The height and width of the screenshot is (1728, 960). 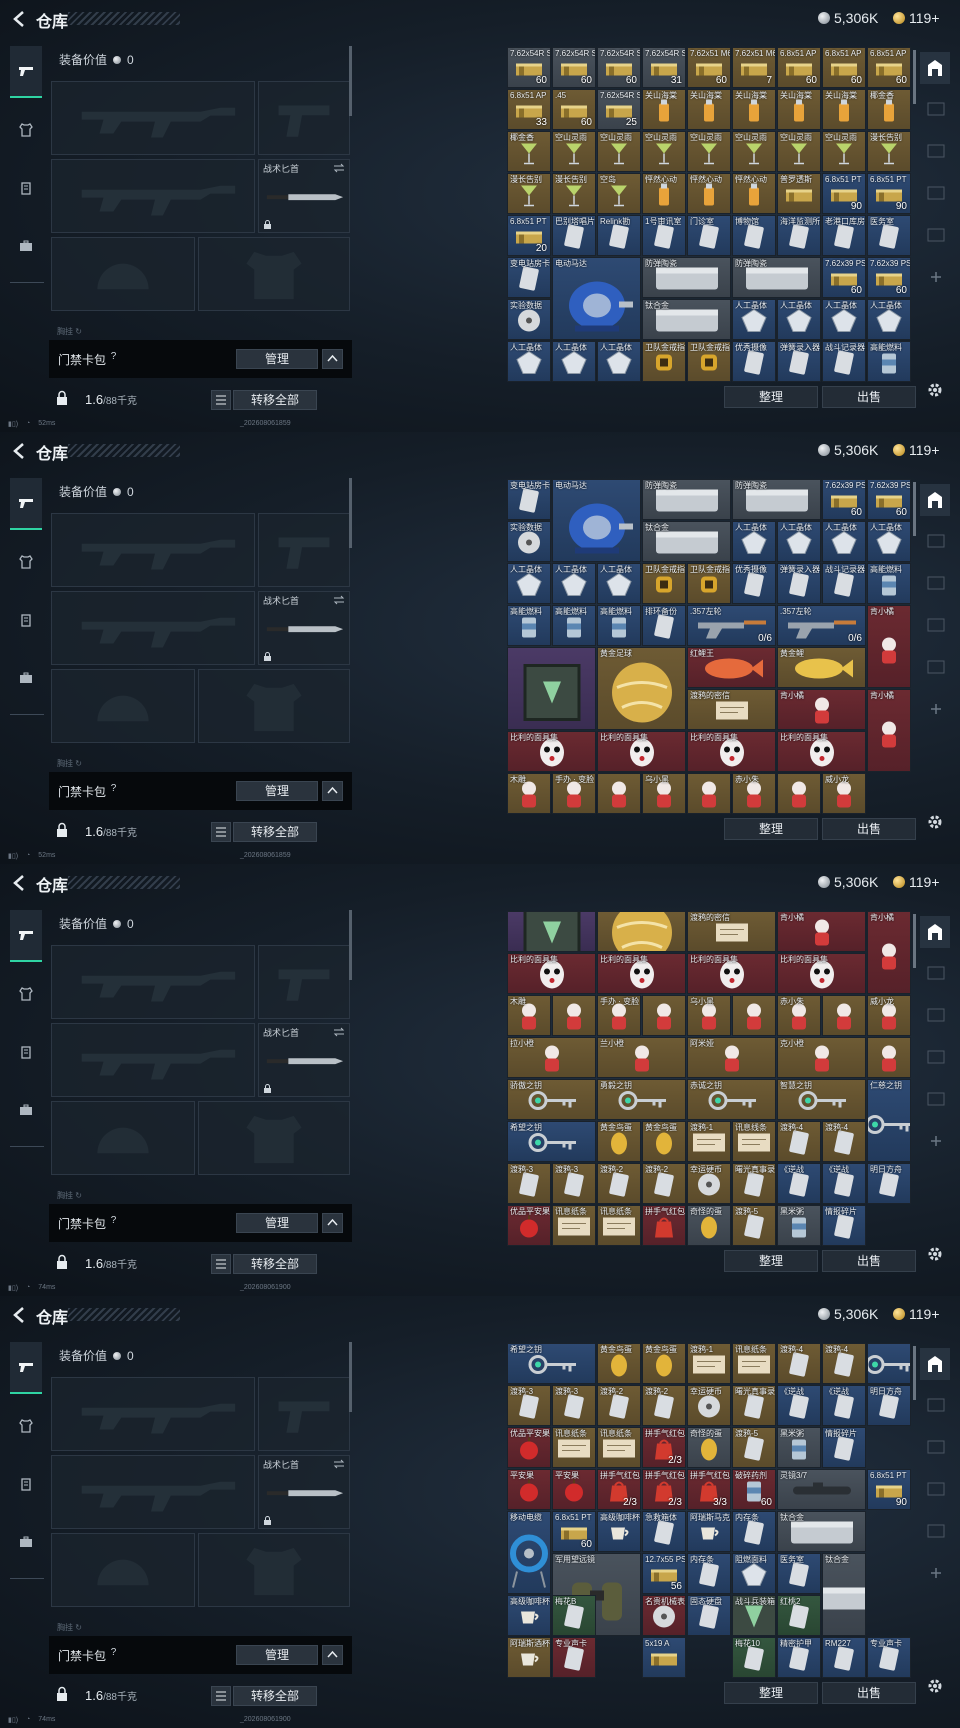 I want to click on stash-item: 渡鸦-3, so click(x=574, y=1183).